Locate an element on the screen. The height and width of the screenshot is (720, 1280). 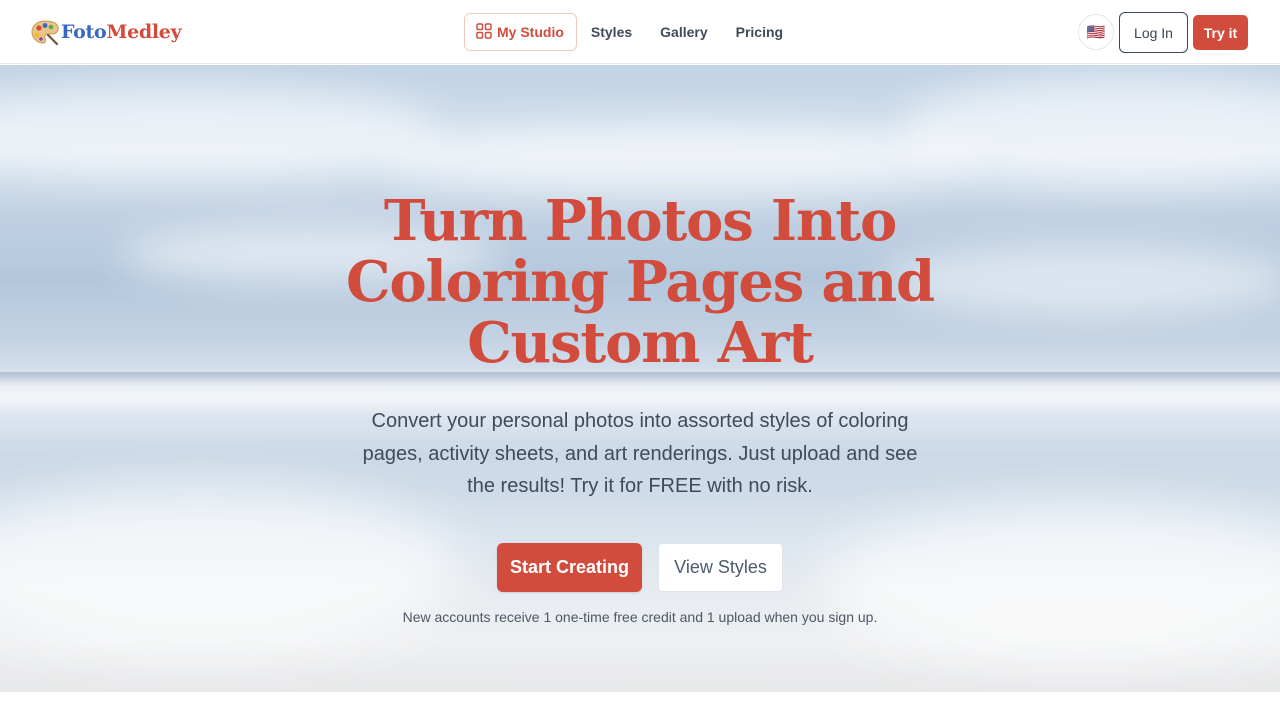
brand-name: FotoMedley is located at coordinates (121, 32).